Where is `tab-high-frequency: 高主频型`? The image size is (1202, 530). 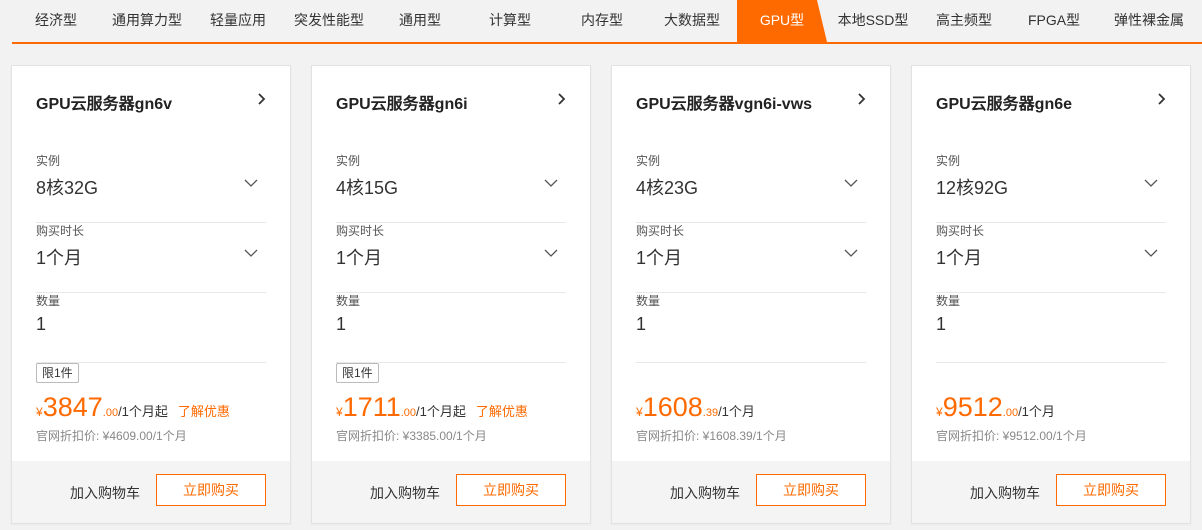
tab-high-frequency: 高主频型 is located at coordinates (964, 21).